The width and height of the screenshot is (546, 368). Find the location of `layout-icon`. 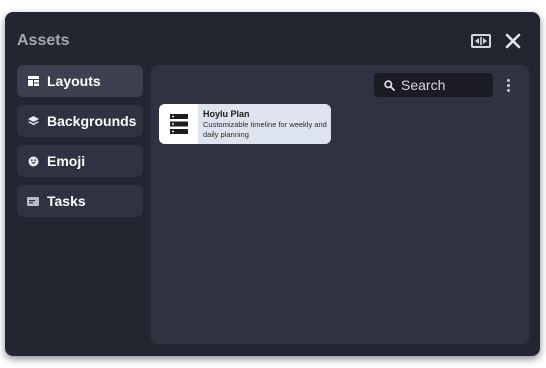

layout-icon is located at coordinates (33, 81).